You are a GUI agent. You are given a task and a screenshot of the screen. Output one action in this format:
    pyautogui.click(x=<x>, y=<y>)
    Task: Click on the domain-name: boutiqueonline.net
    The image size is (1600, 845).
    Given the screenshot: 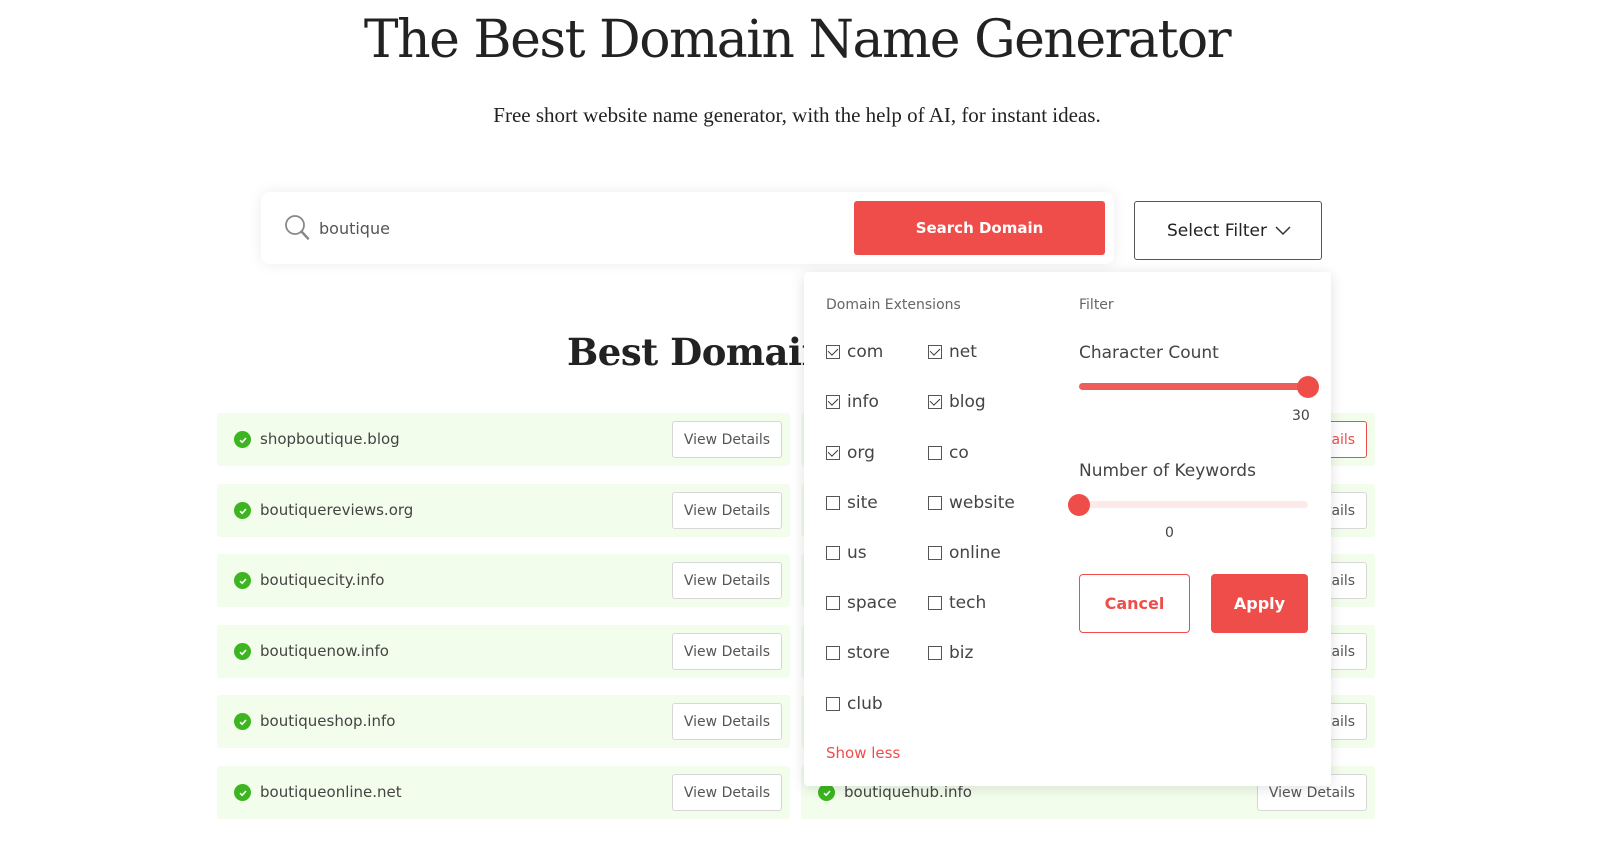 What is the action you would take?
    pyautogui.click(x=331, y=792)
    